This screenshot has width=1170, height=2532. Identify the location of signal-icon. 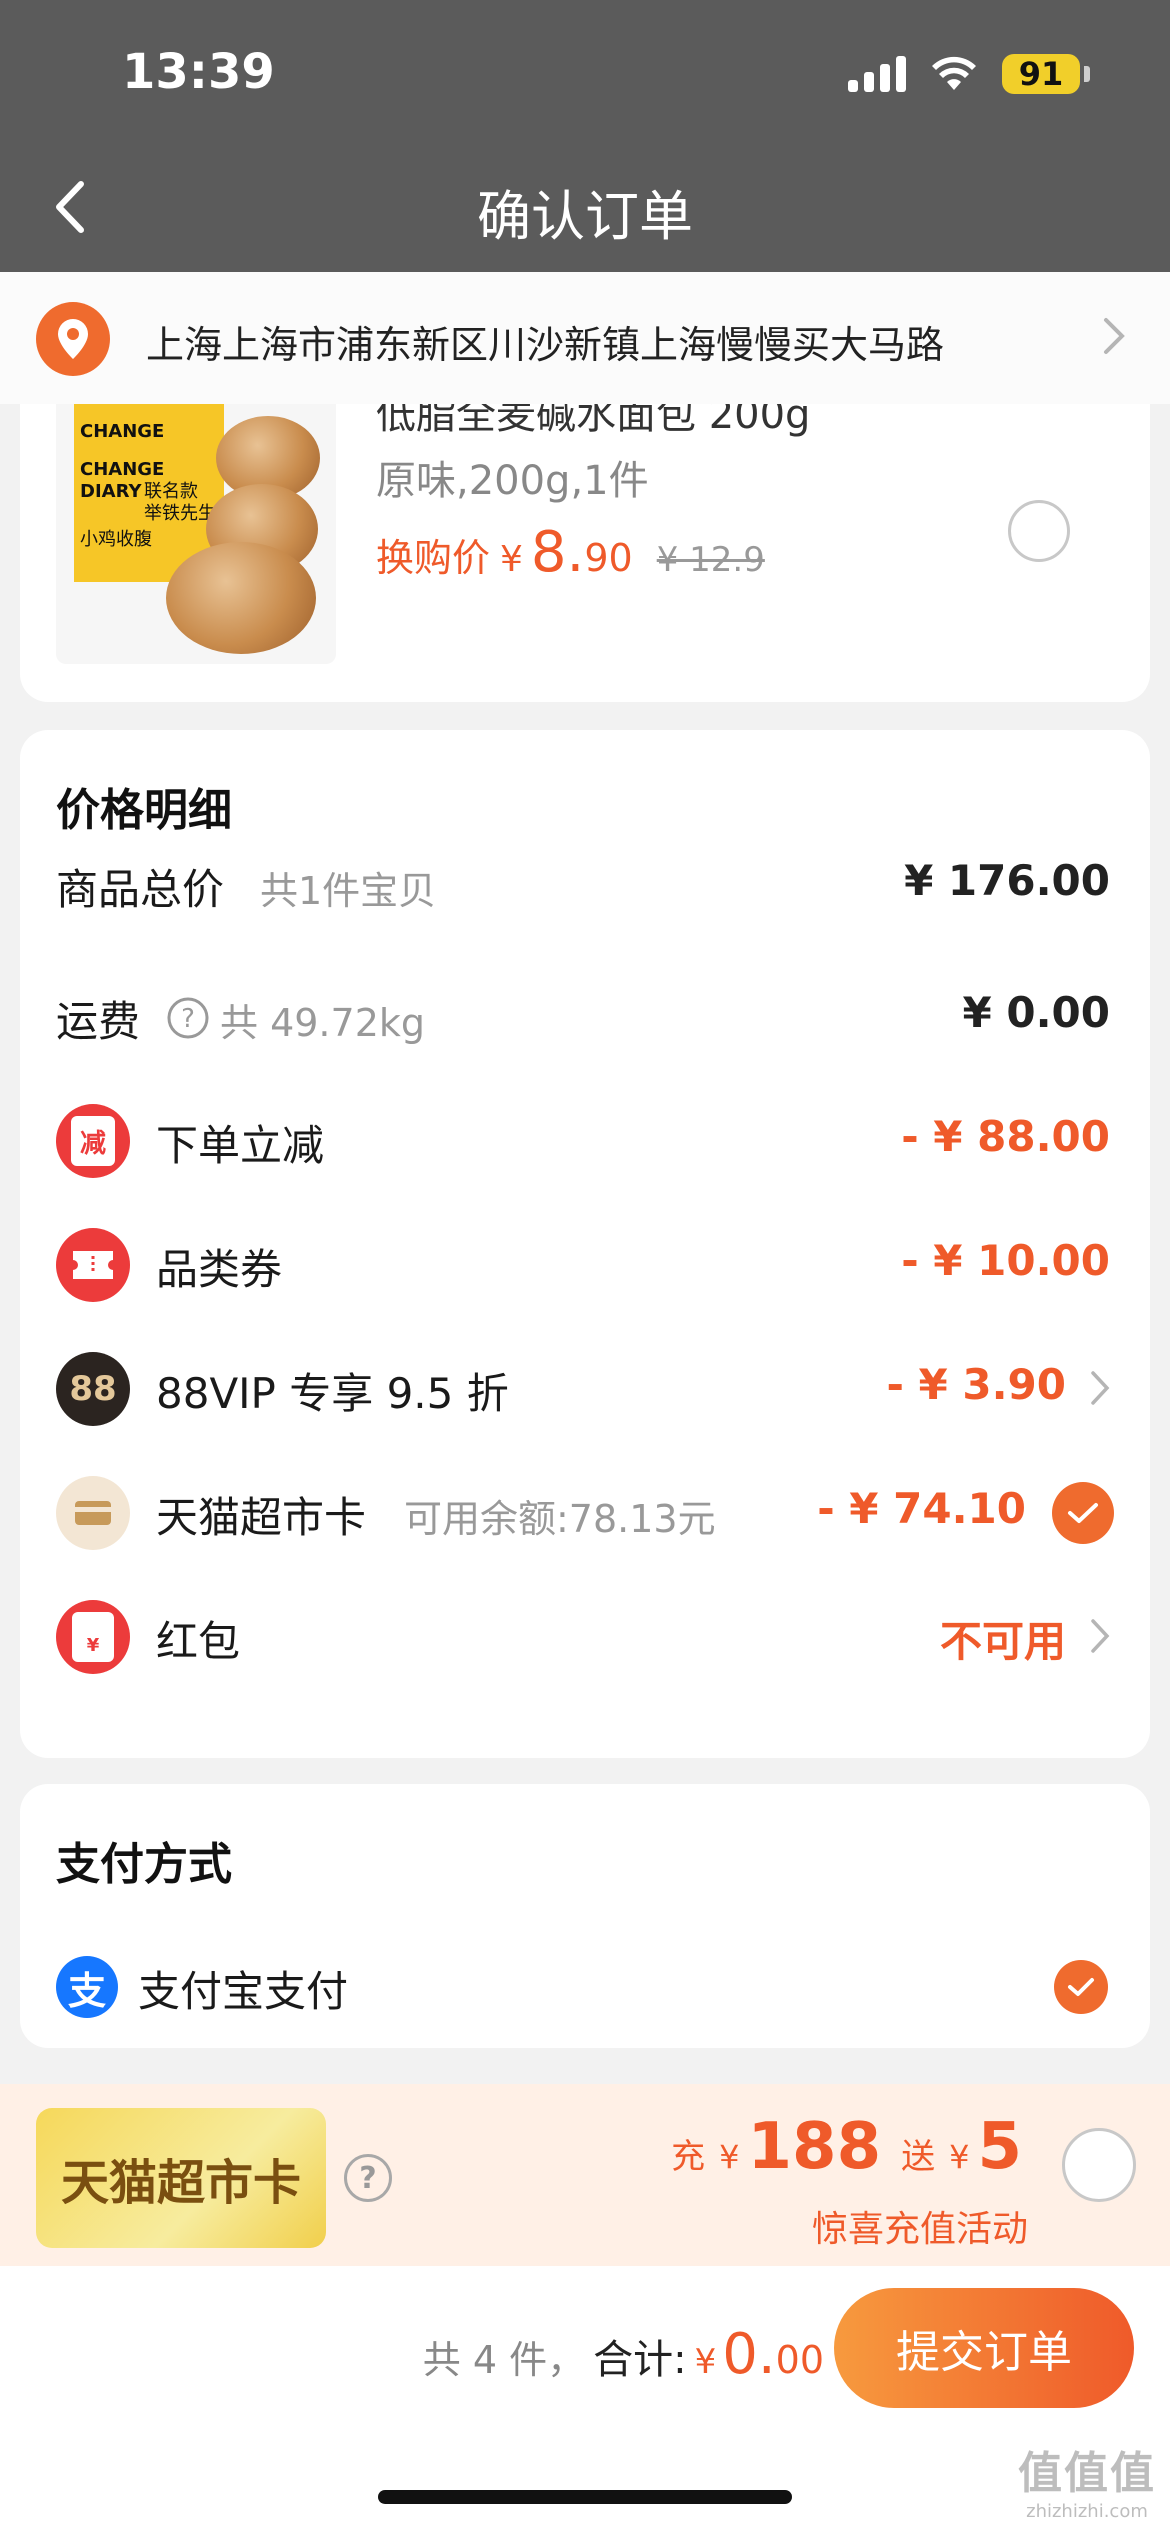
(877, 74).